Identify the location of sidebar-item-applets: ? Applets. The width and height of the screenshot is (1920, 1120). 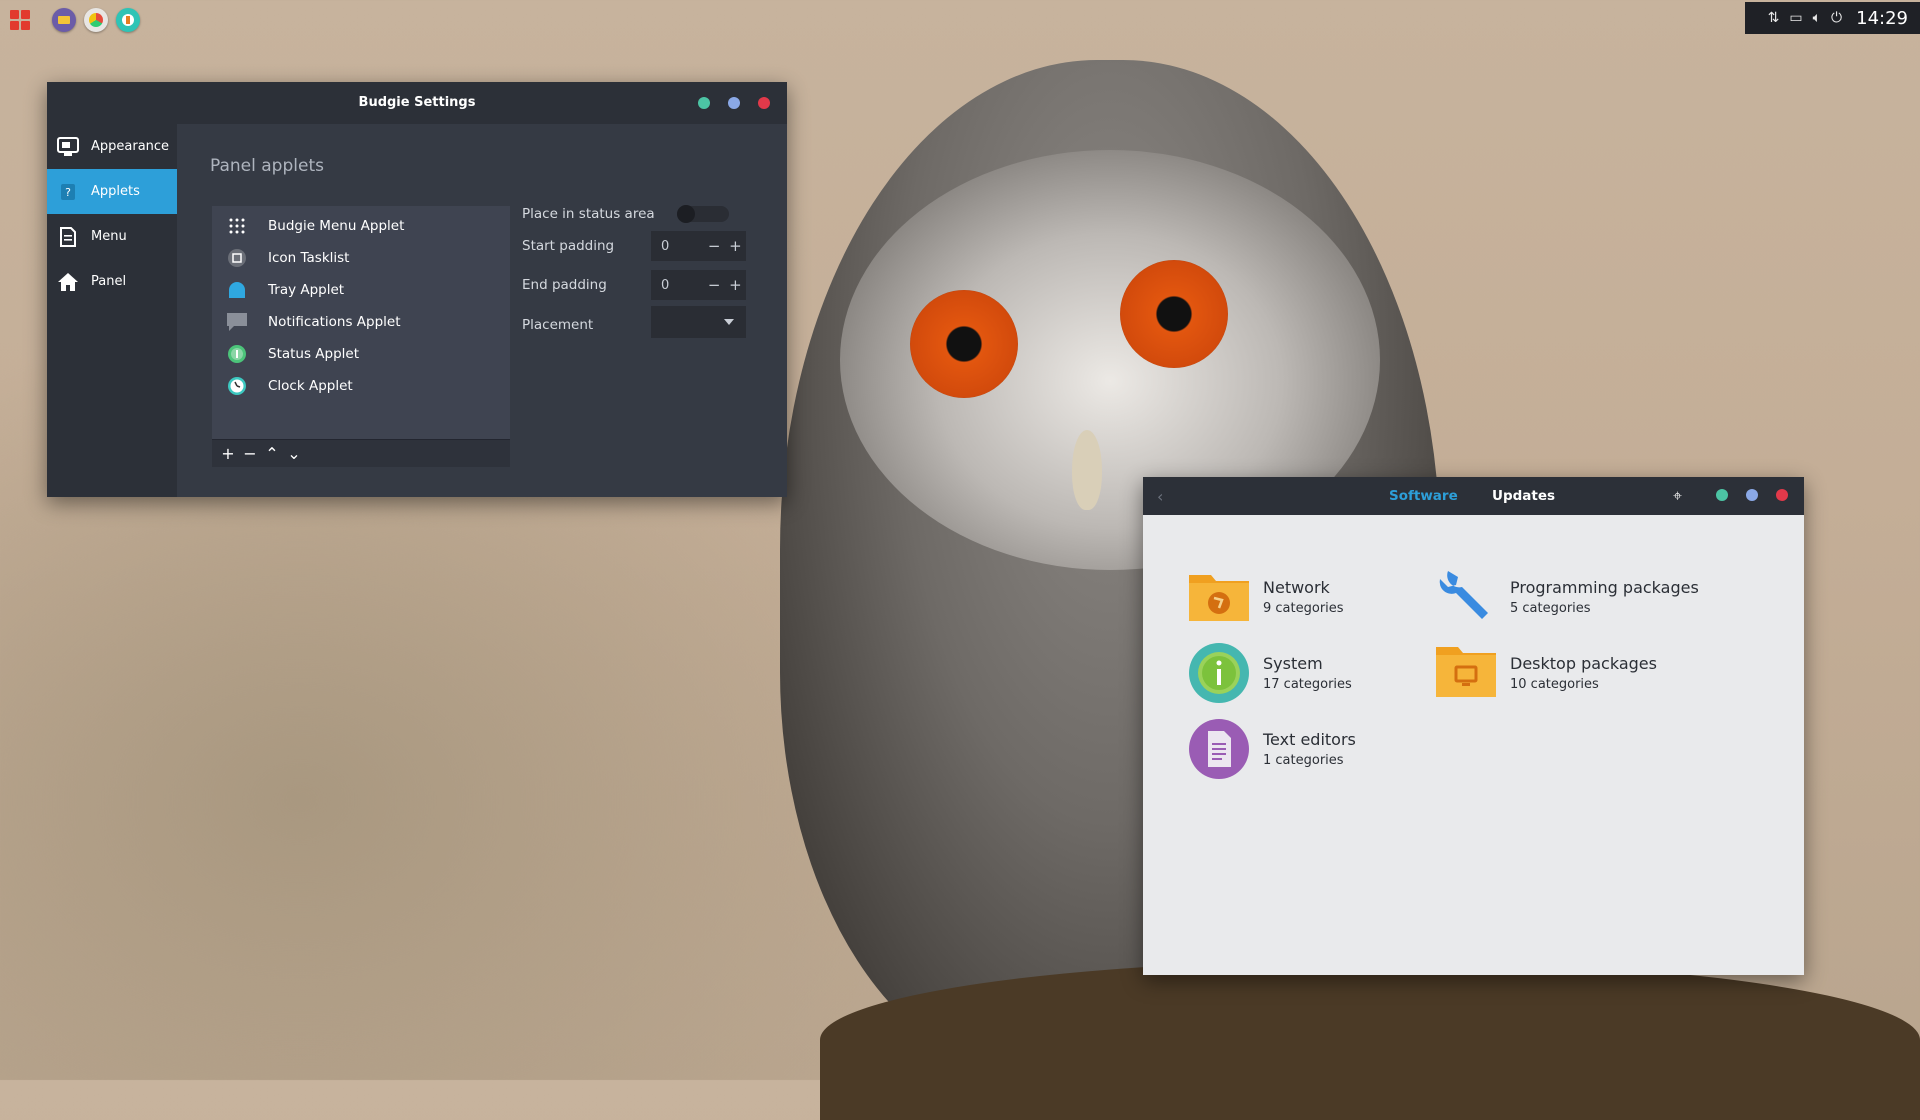
(112, 191).